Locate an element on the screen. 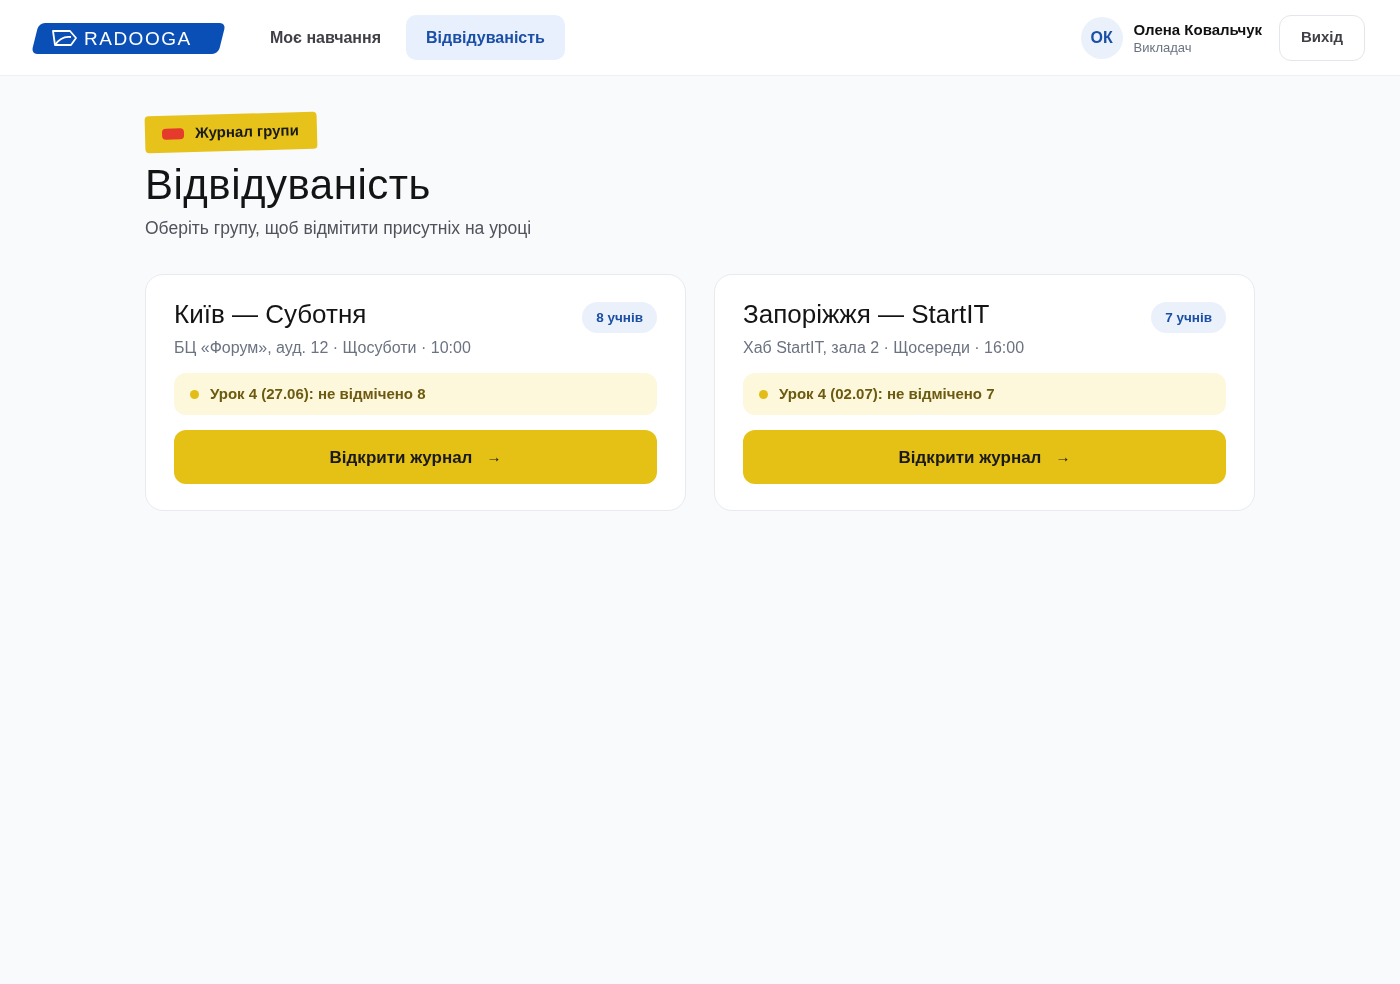  logout-button: Вихід is located at coordinates (1322, 37).